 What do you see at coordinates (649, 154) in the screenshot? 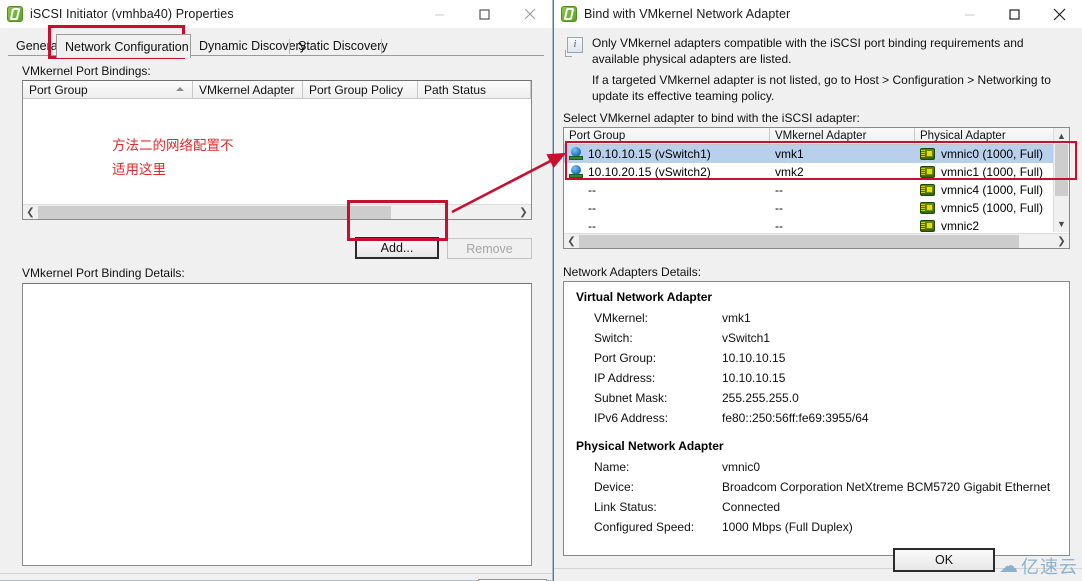
I see `cell-port-group-label: 10.10.10.15 (vSwitch1)` at bounding box center [649, 154].